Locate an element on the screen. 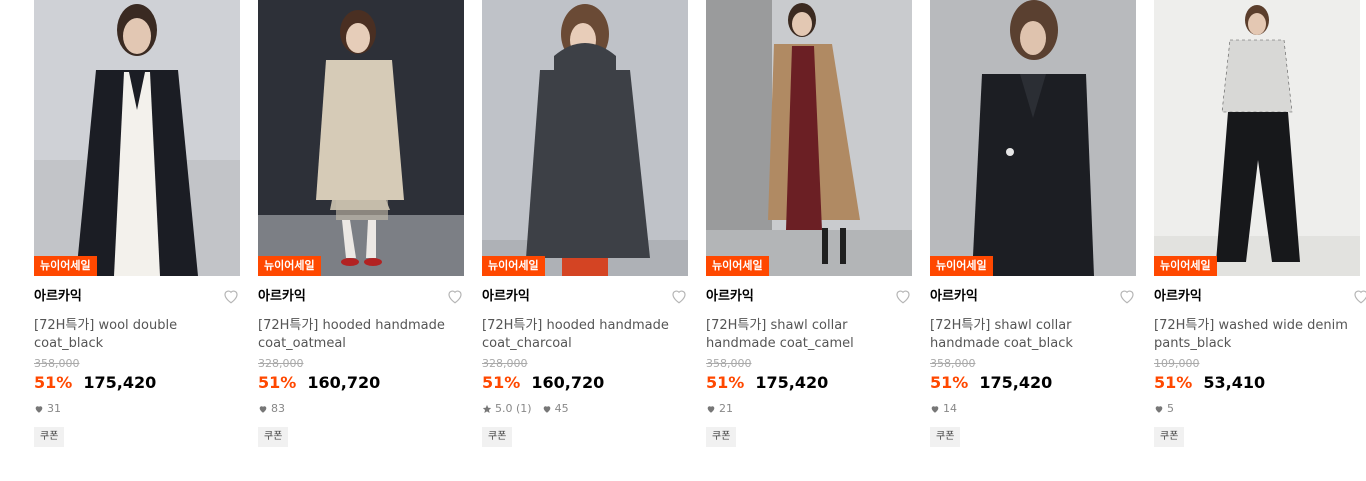 The image size is (1366, 481). product-name: [72H특가] hooded handmade coat_charcoal is located at coordinates (585, 335).